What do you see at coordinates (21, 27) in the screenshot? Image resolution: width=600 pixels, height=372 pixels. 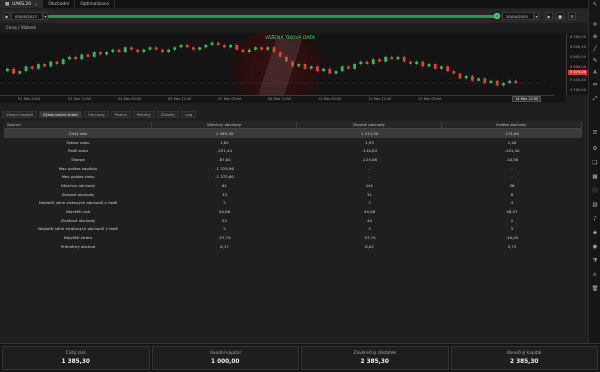 I see `chart-symbol-label: Cena / Vážené` at bounding box center [21, 27].